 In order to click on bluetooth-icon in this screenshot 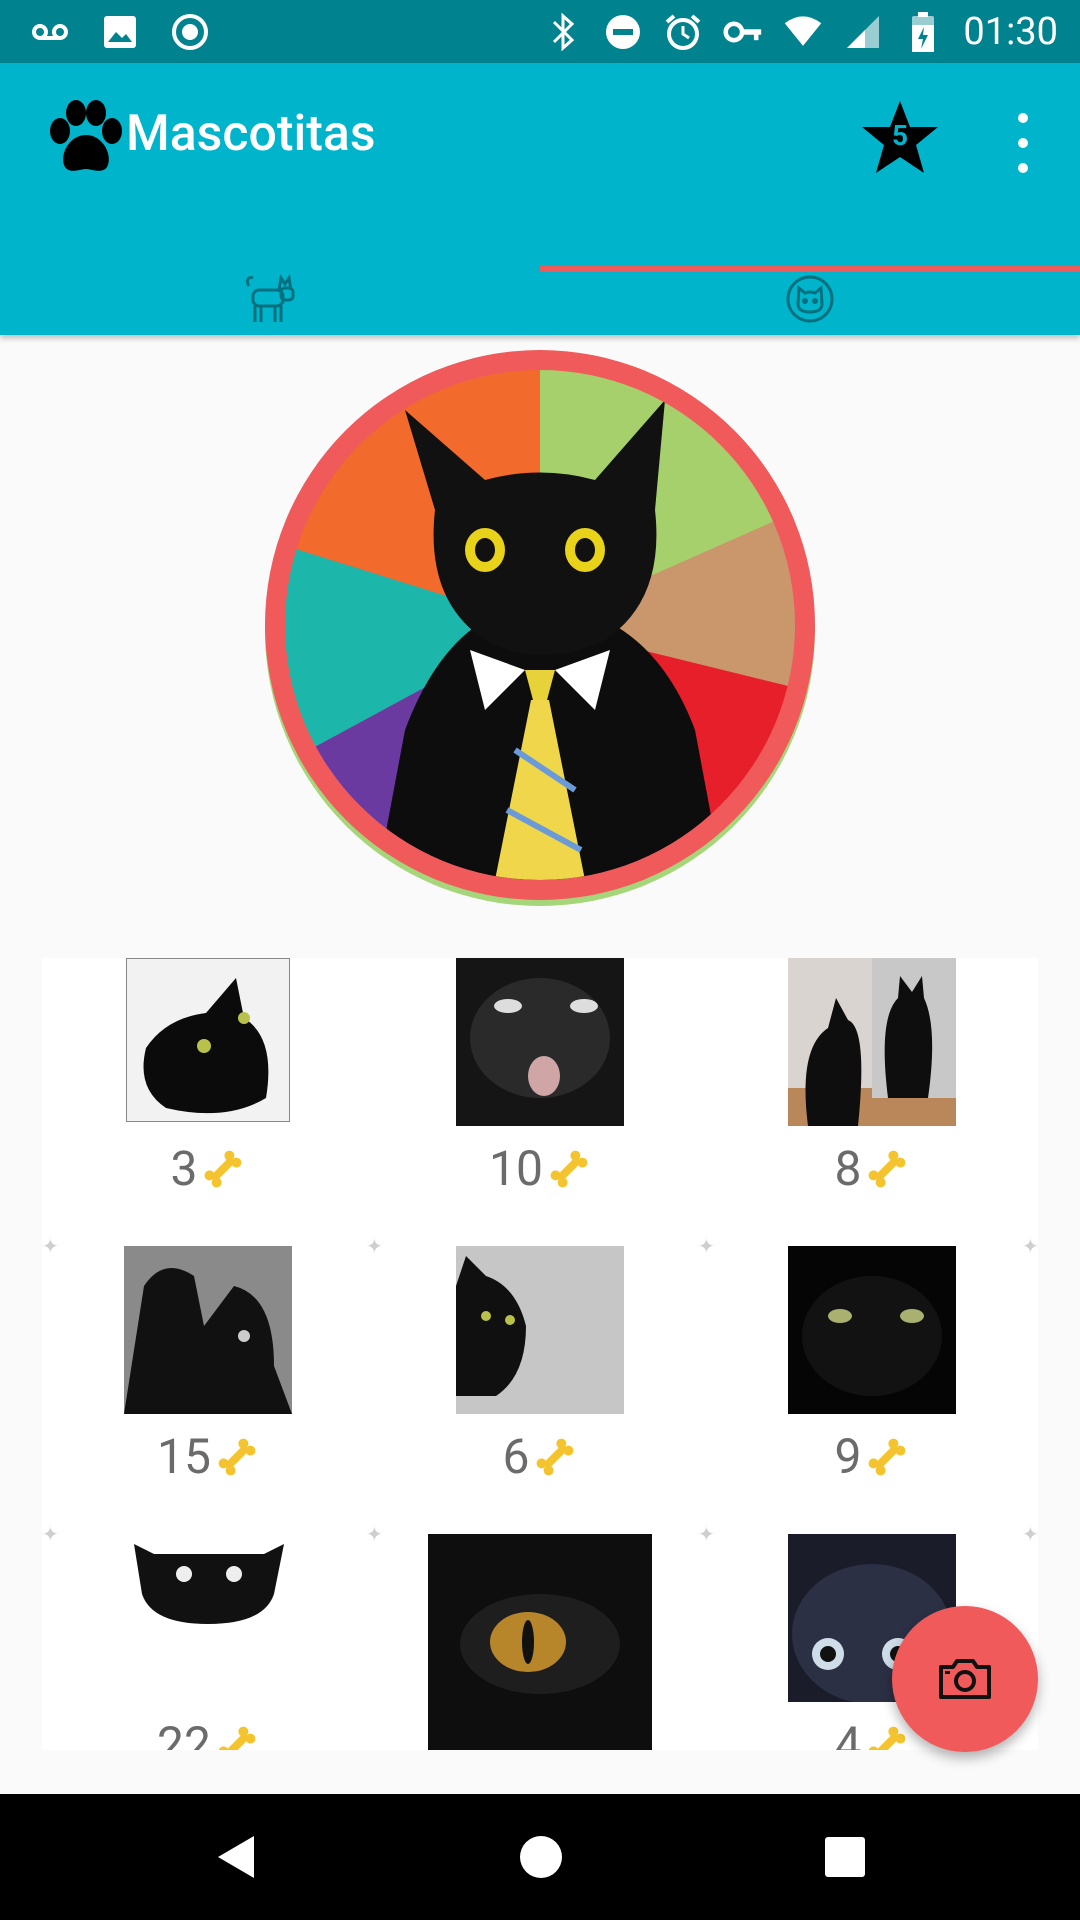, I will do `click(563, 32)`.